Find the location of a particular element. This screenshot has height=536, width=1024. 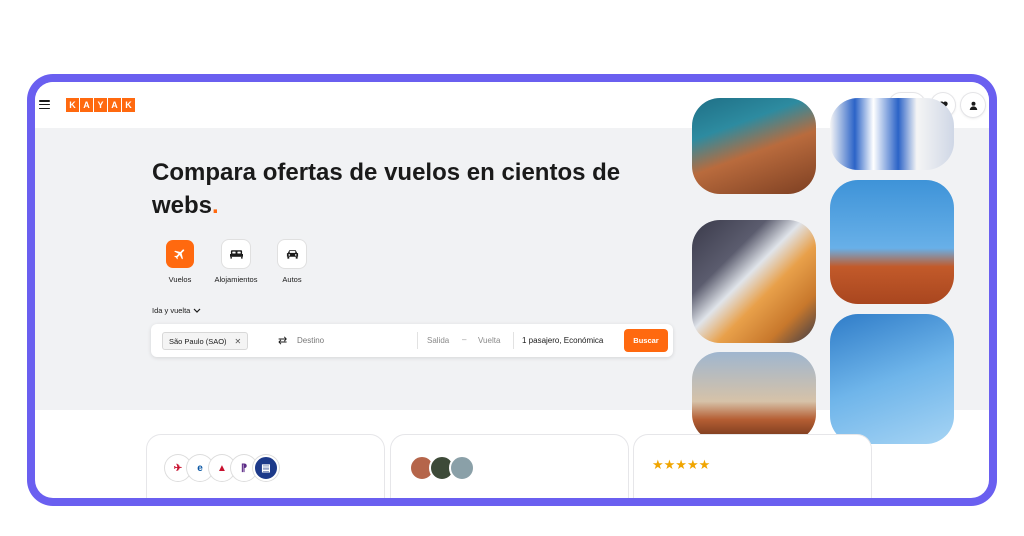

destination-input: Destino is located at coordinates (310, 340).